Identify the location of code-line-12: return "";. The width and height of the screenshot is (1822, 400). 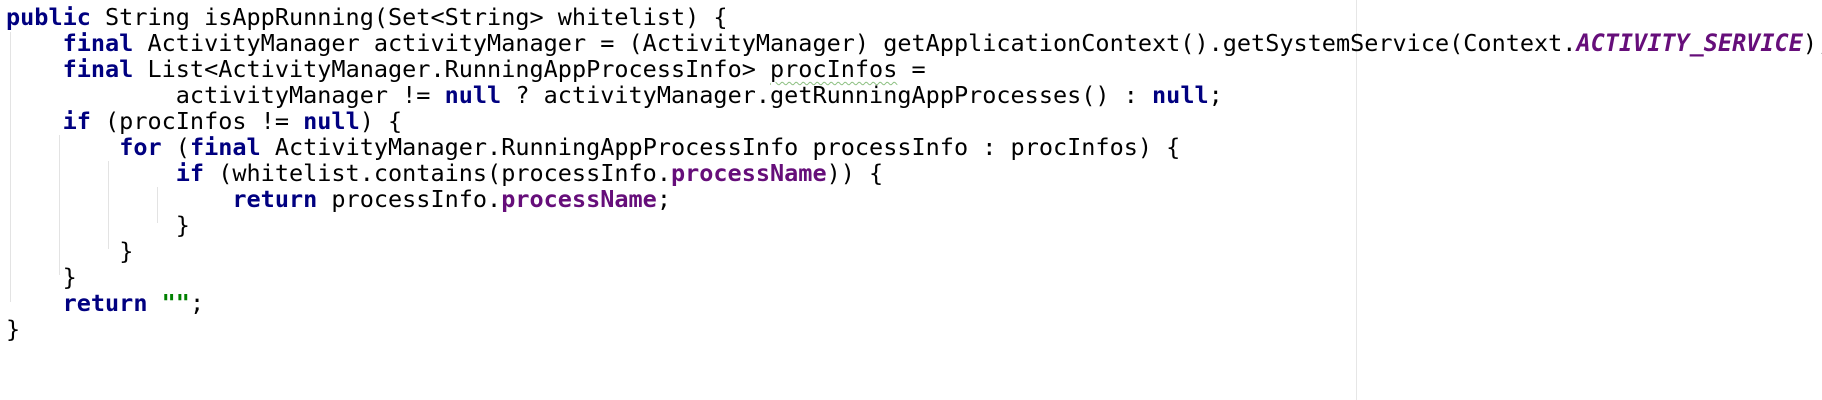
(105, 303).